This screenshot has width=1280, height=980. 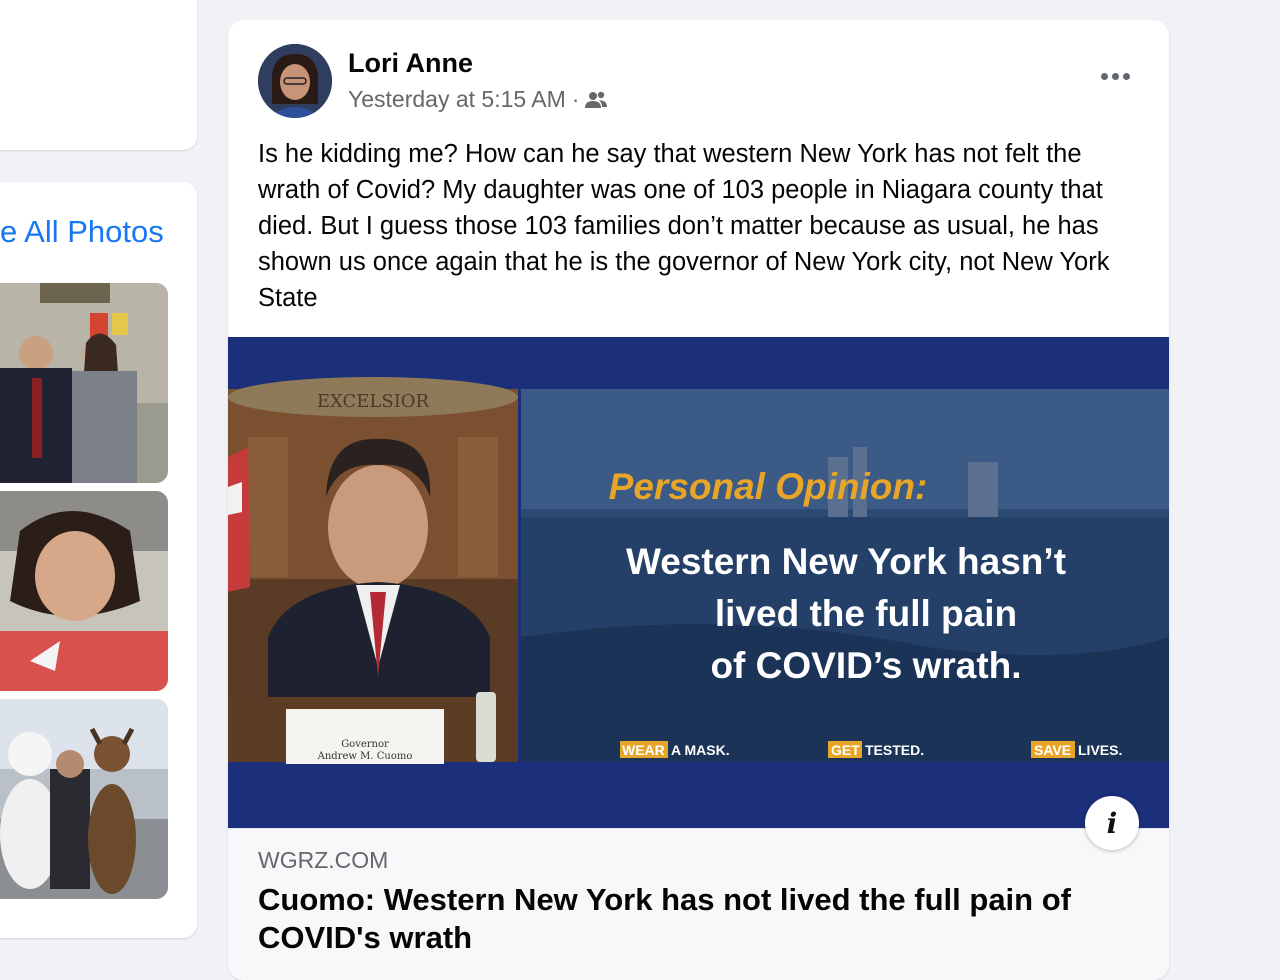 I want to click on placard-line-2: Andrew M. Cuomo, so click(x=365, y=756).